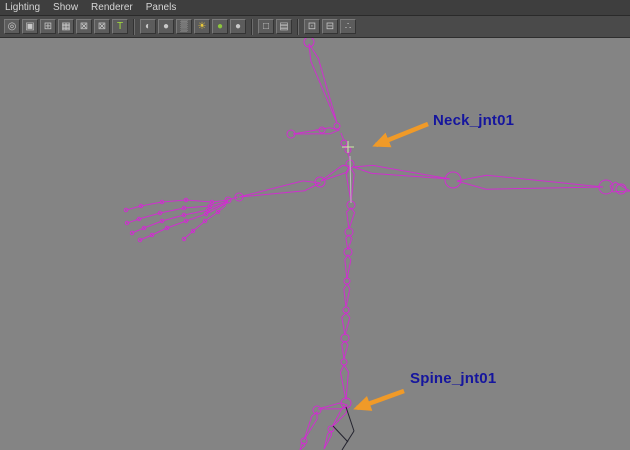 This screenshot has height=450, width=630. I want to click on annotation-spine-label: Spine_jnt01, so click(453, 378).